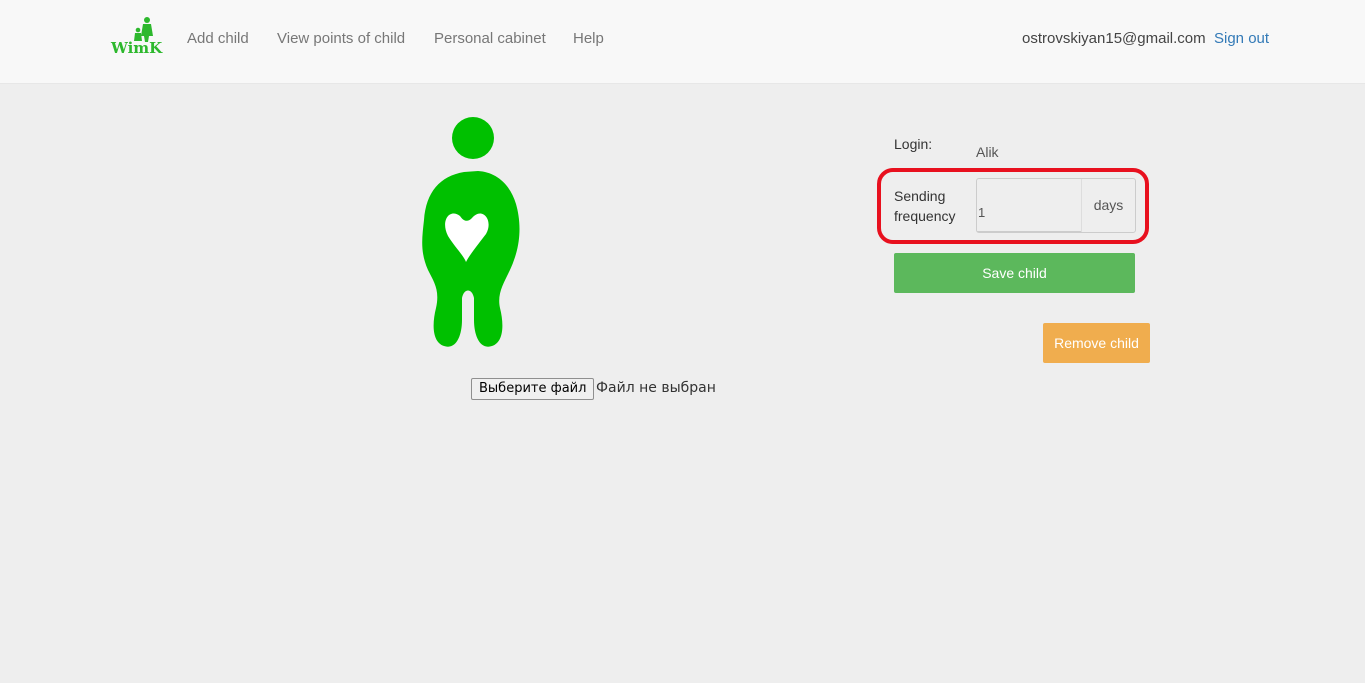 Image resolution: width=1365 pixels, height=683 pixels. What do you see at coordinates (924, 206) in the screenshot?
I see `sending-frequency-label: Sending frequency` at bounding box center [924, 206].